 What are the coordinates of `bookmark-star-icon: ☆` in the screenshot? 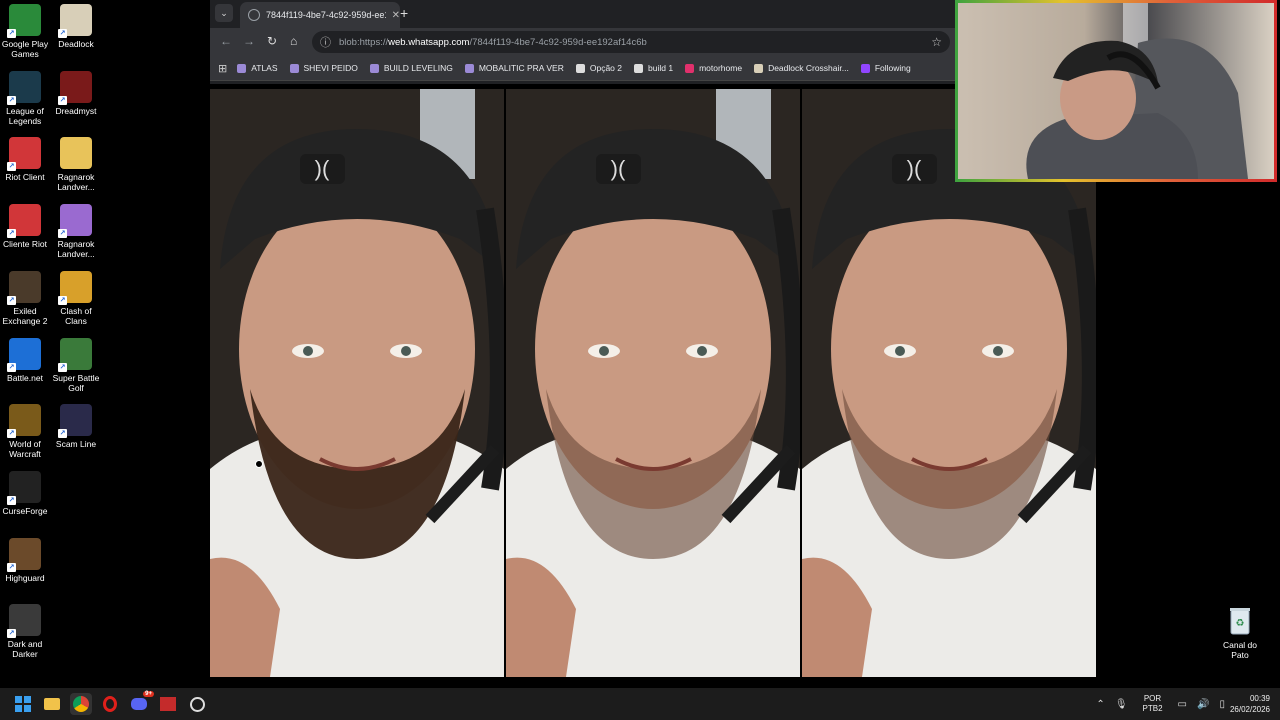 It's located at (936, 42).